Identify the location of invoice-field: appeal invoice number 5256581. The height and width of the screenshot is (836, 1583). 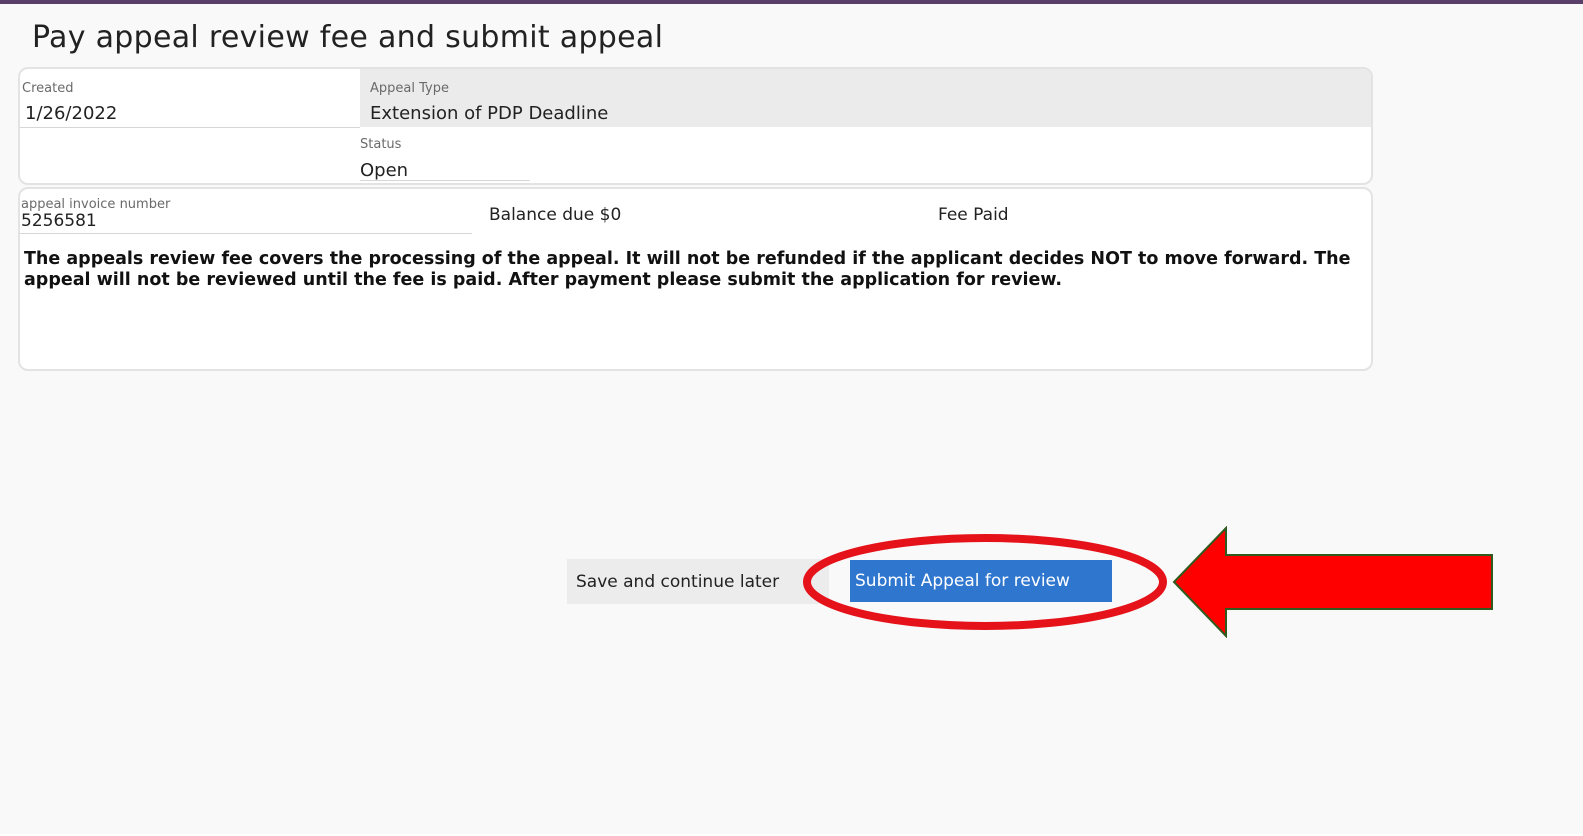
(246, 212).